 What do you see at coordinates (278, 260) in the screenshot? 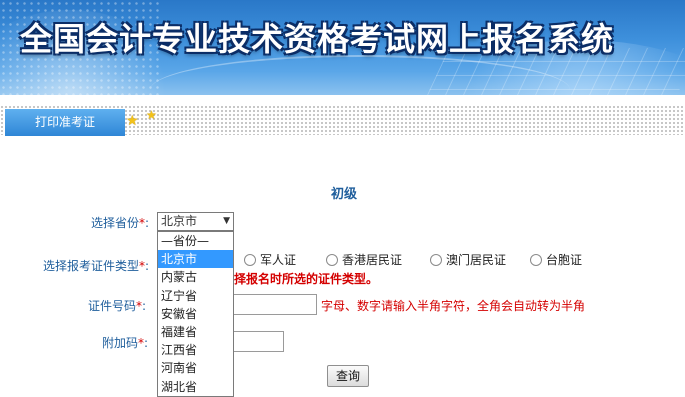
I see `radio-label: 军人证` at bounding box center [278, 260].